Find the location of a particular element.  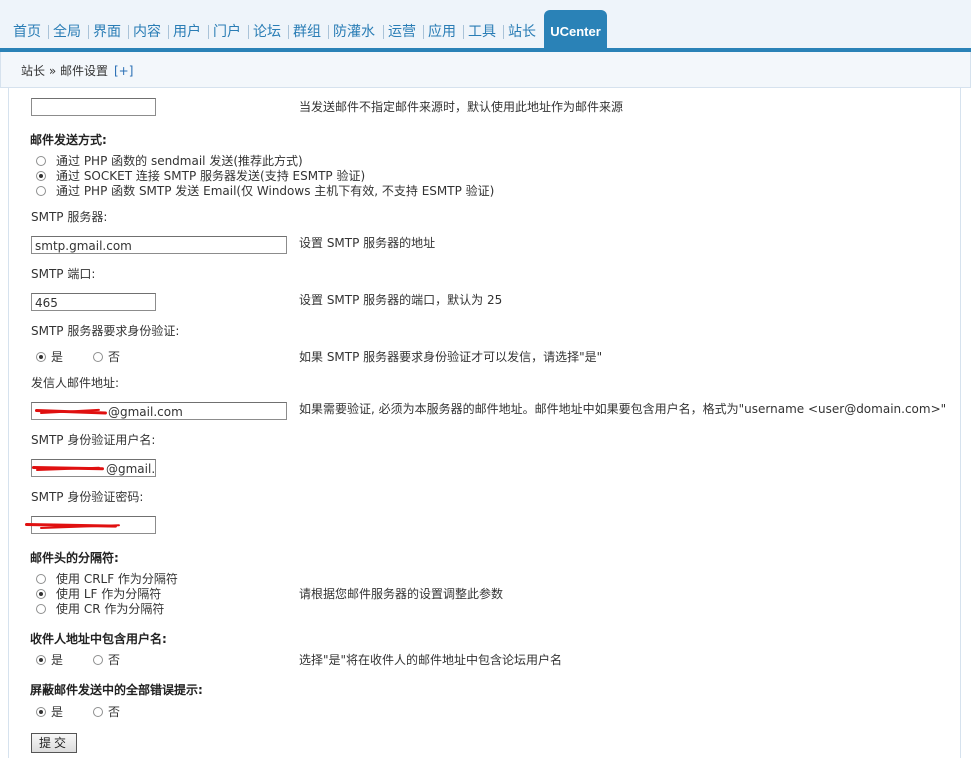

include-username-yes-radio is located at coordinates (41, 660).